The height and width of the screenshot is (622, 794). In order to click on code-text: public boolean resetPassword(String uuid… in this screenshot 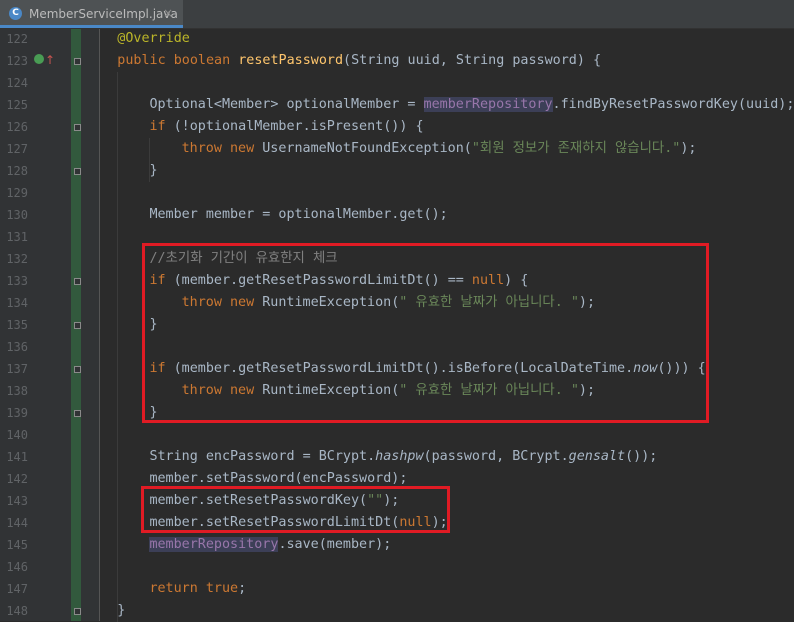, I will do `click(359, 61)`.